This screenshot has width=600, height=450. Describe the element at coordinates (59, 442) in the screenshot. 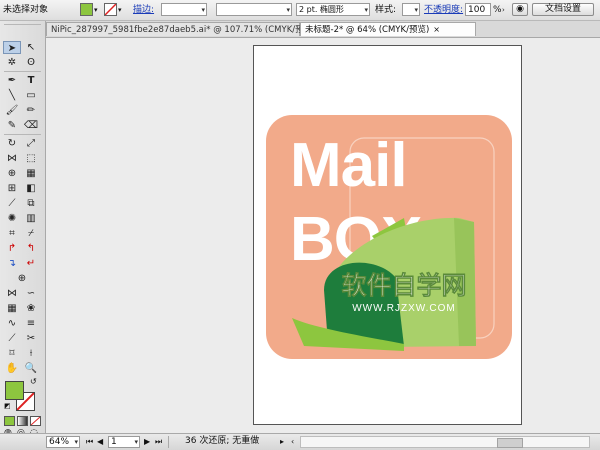

I see `zoom-value: 64%` at that location.